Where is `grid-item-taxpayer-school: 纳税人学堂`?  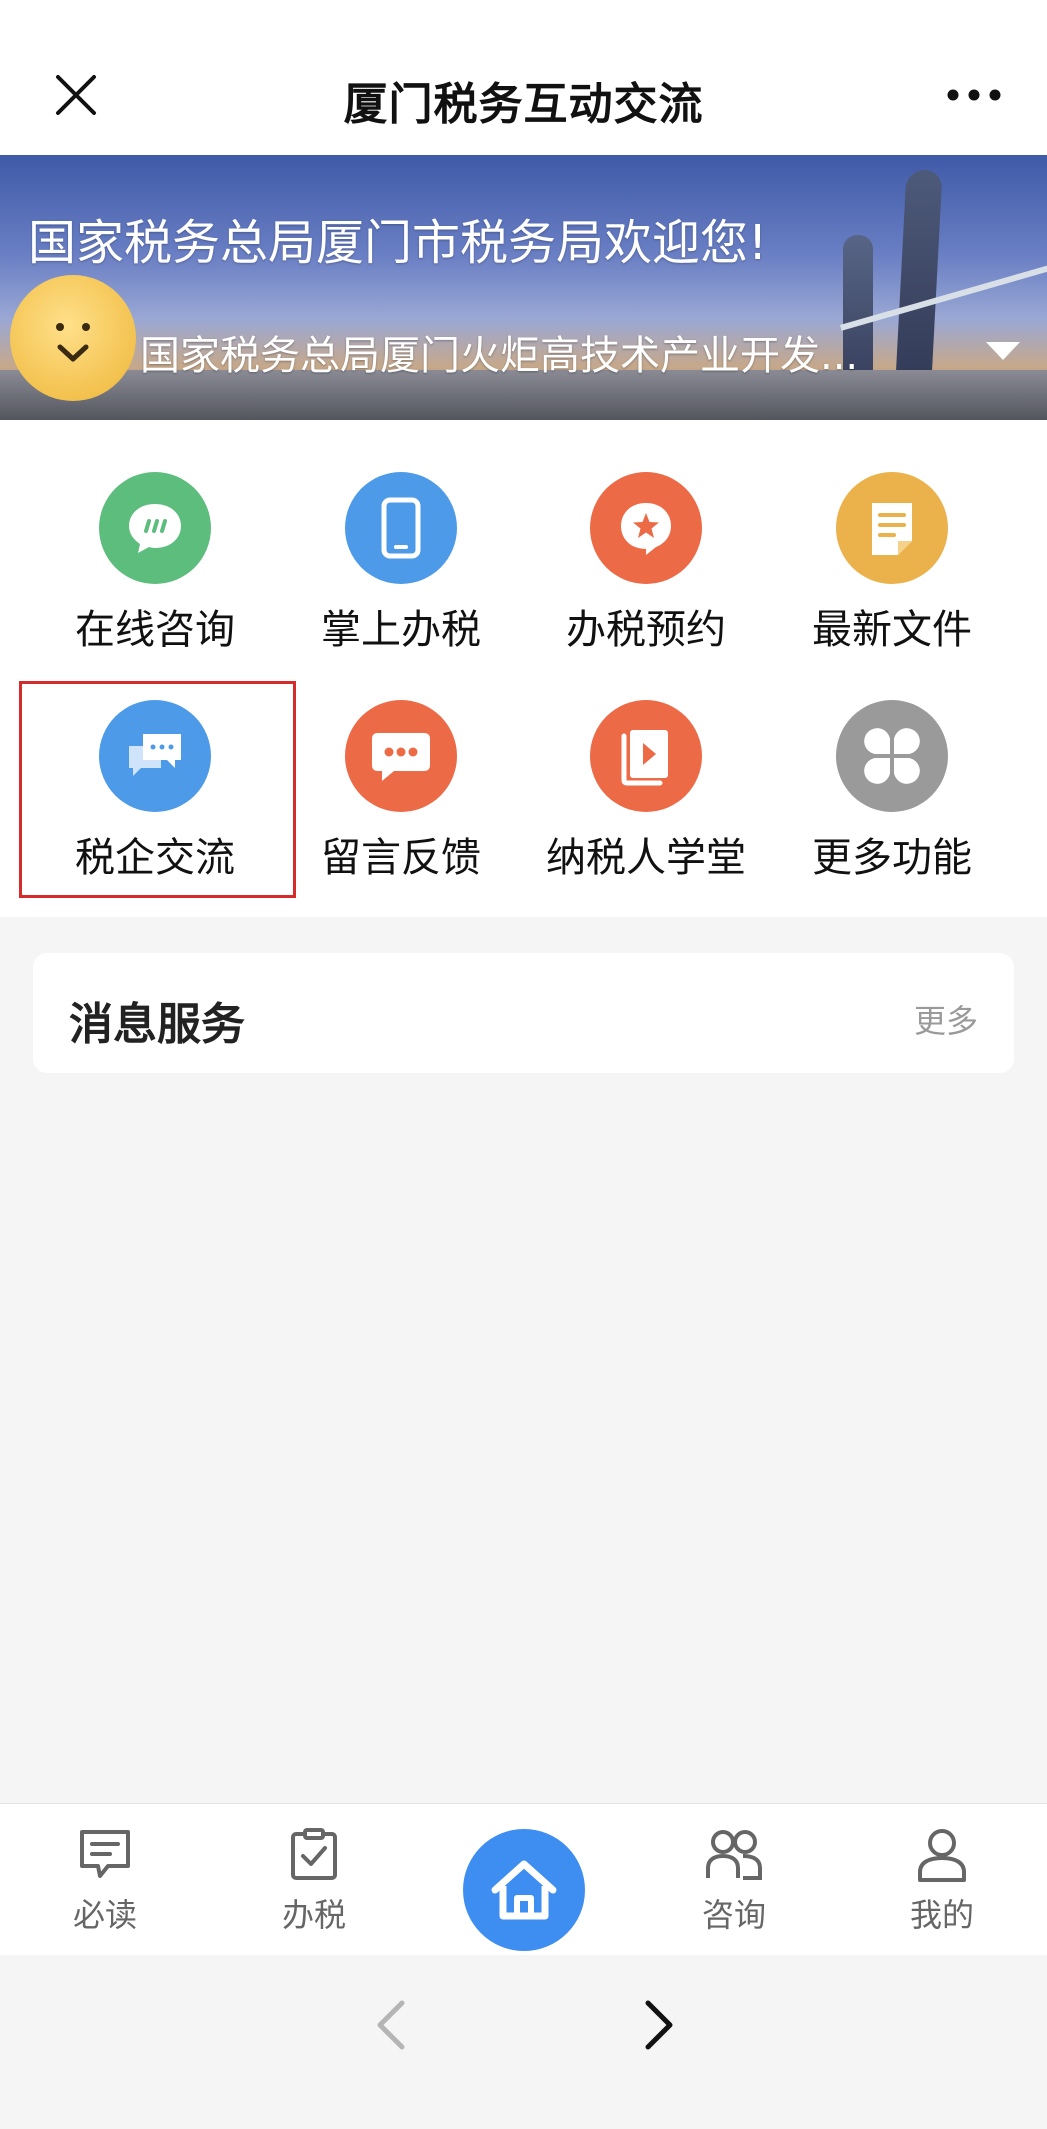
grid-item-taxpayer-school: 纳税人学堂 is located at coordinates (646, 805).